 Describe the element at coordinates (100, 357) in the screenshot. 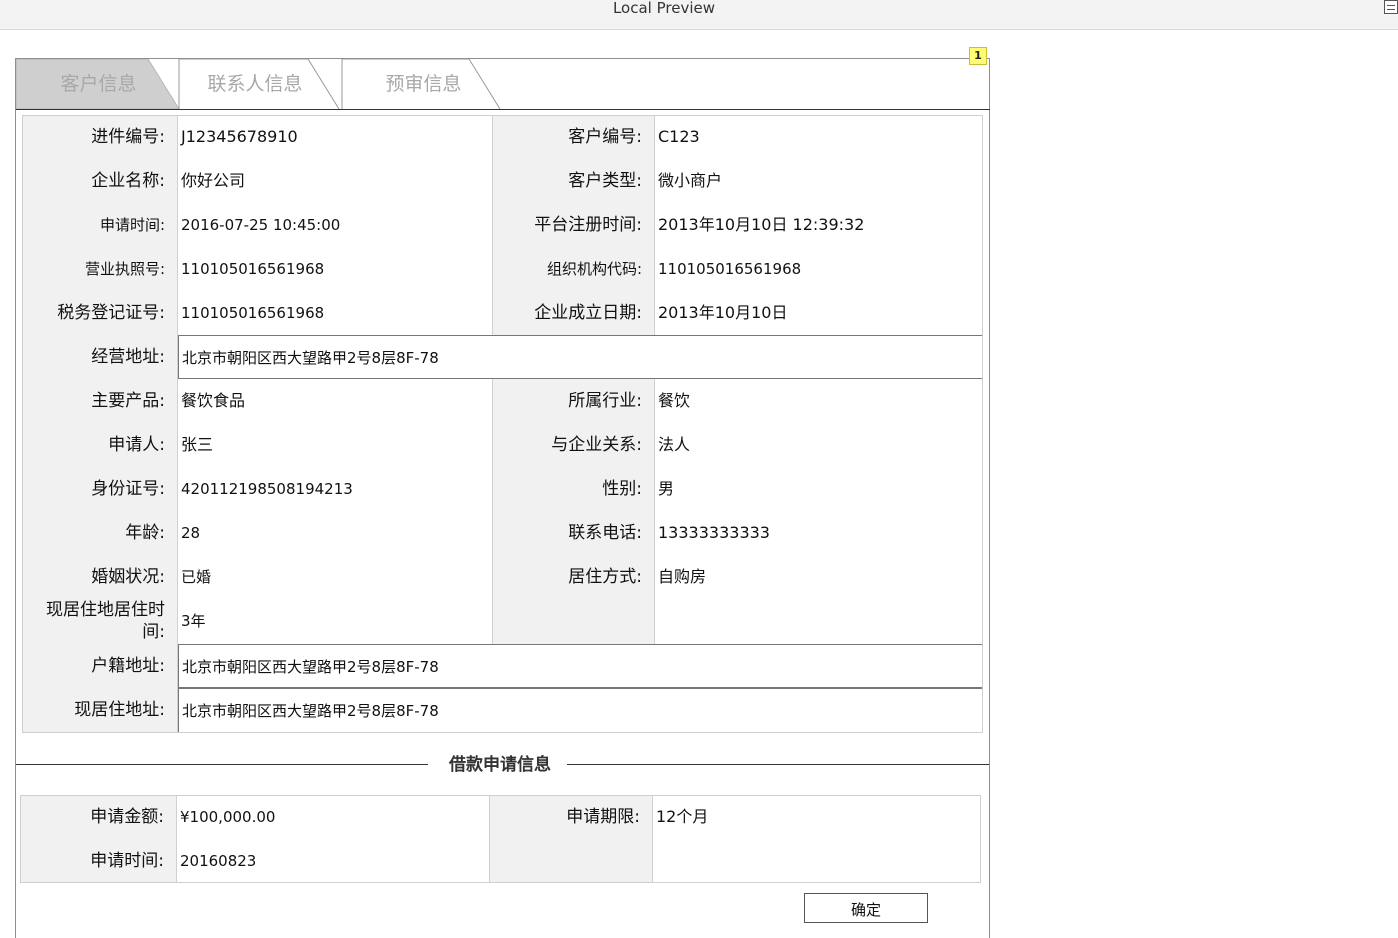

I see `biz-address-label: 经营地址:` at that location.